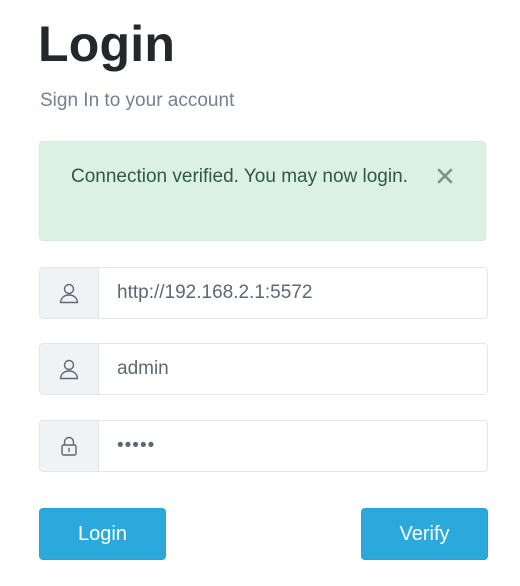 The width and height of the screenshot is (520, 586). What do you see at coordinates (293, 369) in the screenshot?
I see `username-input` at bounding box center [293, 369].